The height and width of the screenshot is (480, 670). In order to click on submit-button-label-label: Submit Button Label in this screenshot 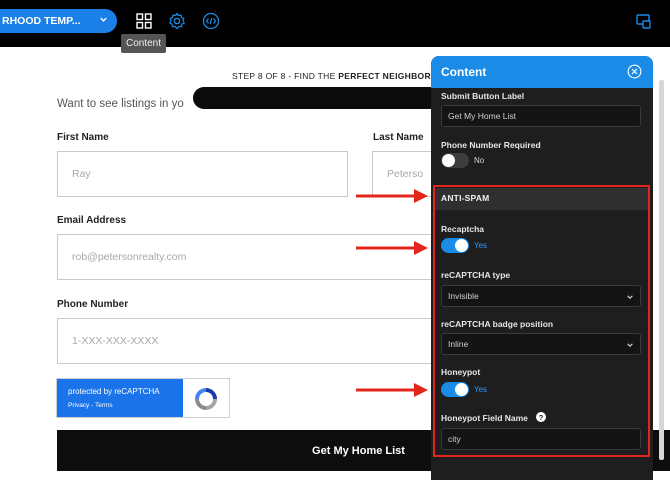, I will do `click(483, 96)`.